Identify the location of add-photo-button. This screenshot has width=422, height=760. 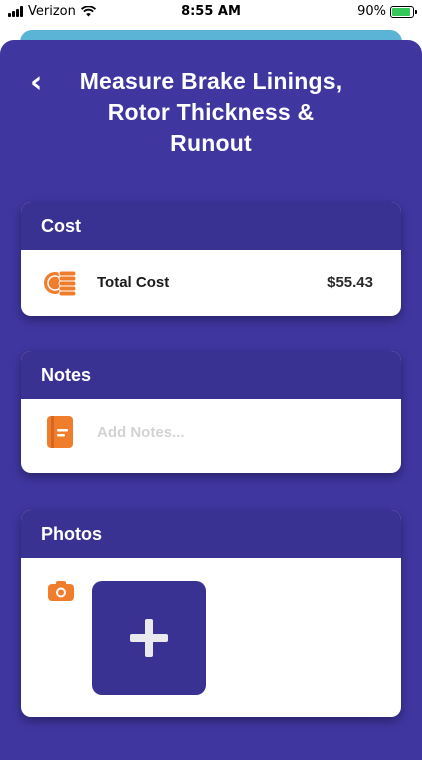
(149, 638).